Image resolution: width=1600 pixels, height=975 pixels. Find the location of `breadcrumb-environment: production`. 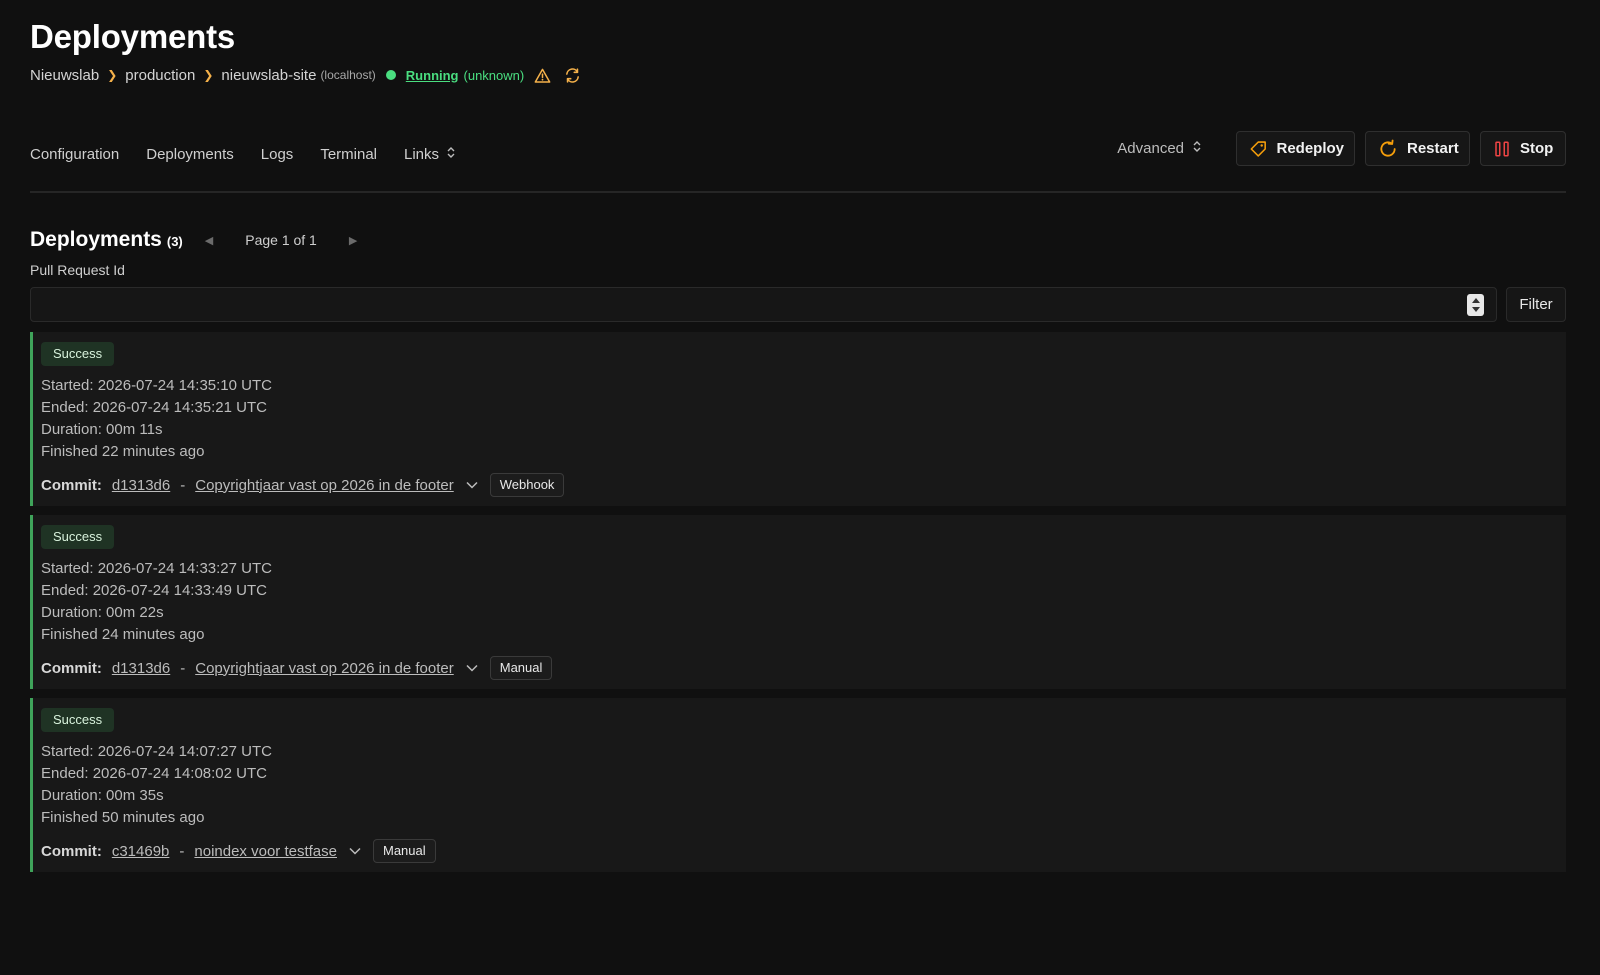

breadcrumb-environment: production is located at coordinates (160, 75).